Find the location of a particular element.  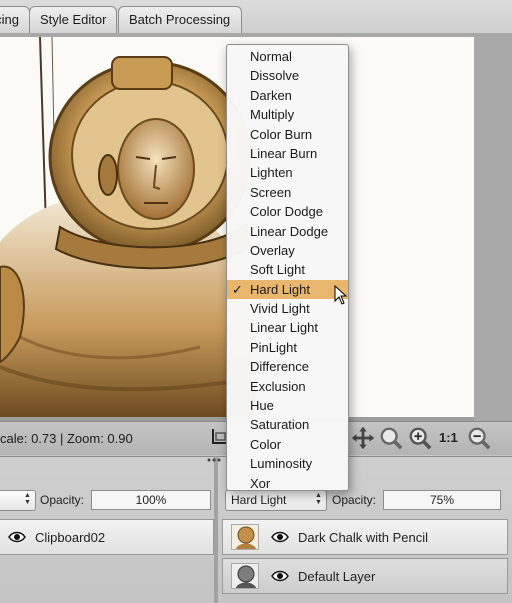

menu-item-label: Overlay is located at coordinates (272, 250).